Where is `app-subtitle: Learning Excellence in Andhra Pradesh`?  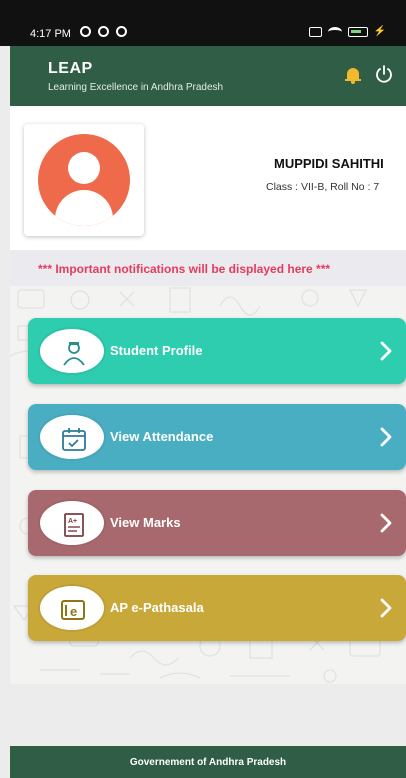 app-subtitle: Learning Excellence in Andhra Pradesh is located at coordinates (136, 87).